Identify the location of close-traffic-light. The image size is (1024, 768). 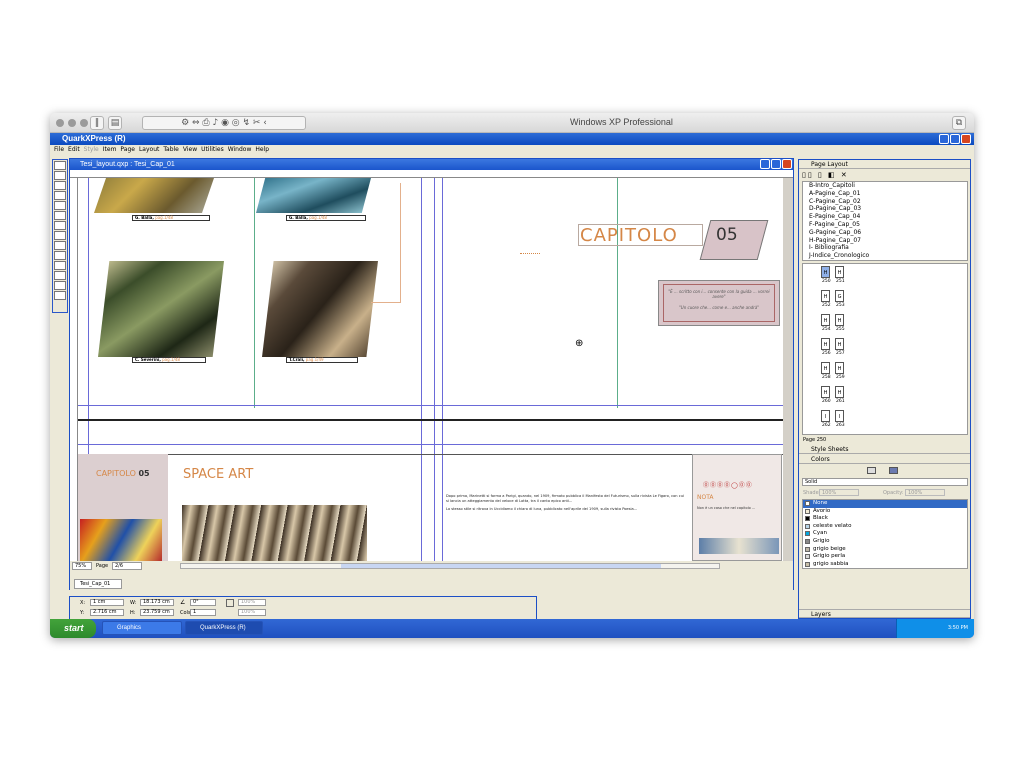
(60, 123).